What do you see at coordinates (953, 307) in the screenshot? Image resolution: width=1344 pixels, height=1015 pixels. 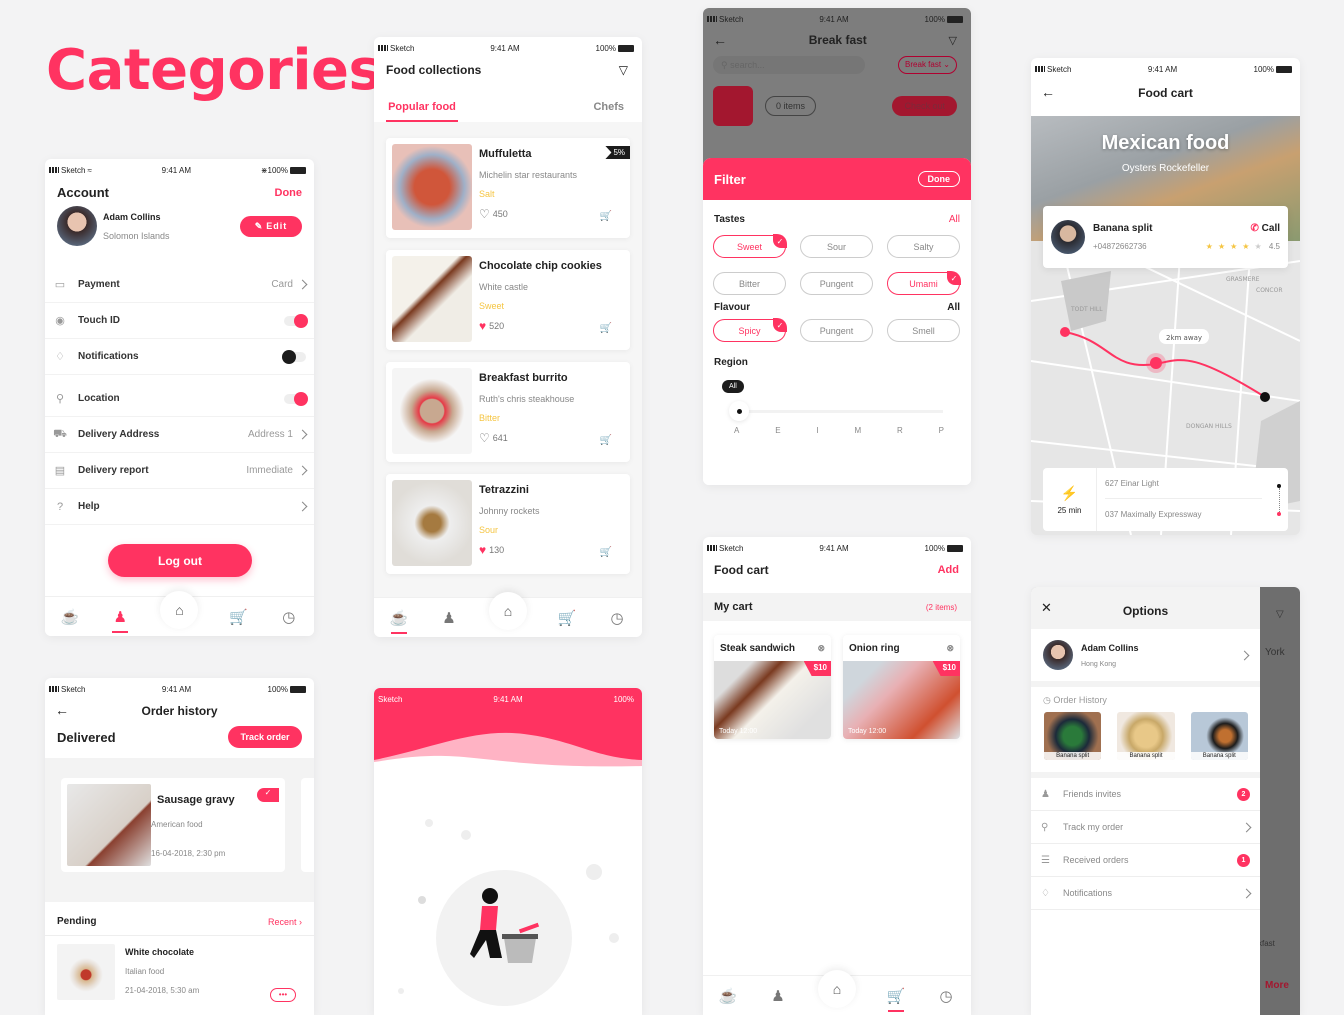 I see `flavour-all-button: All` at bounding box center [953, 307].